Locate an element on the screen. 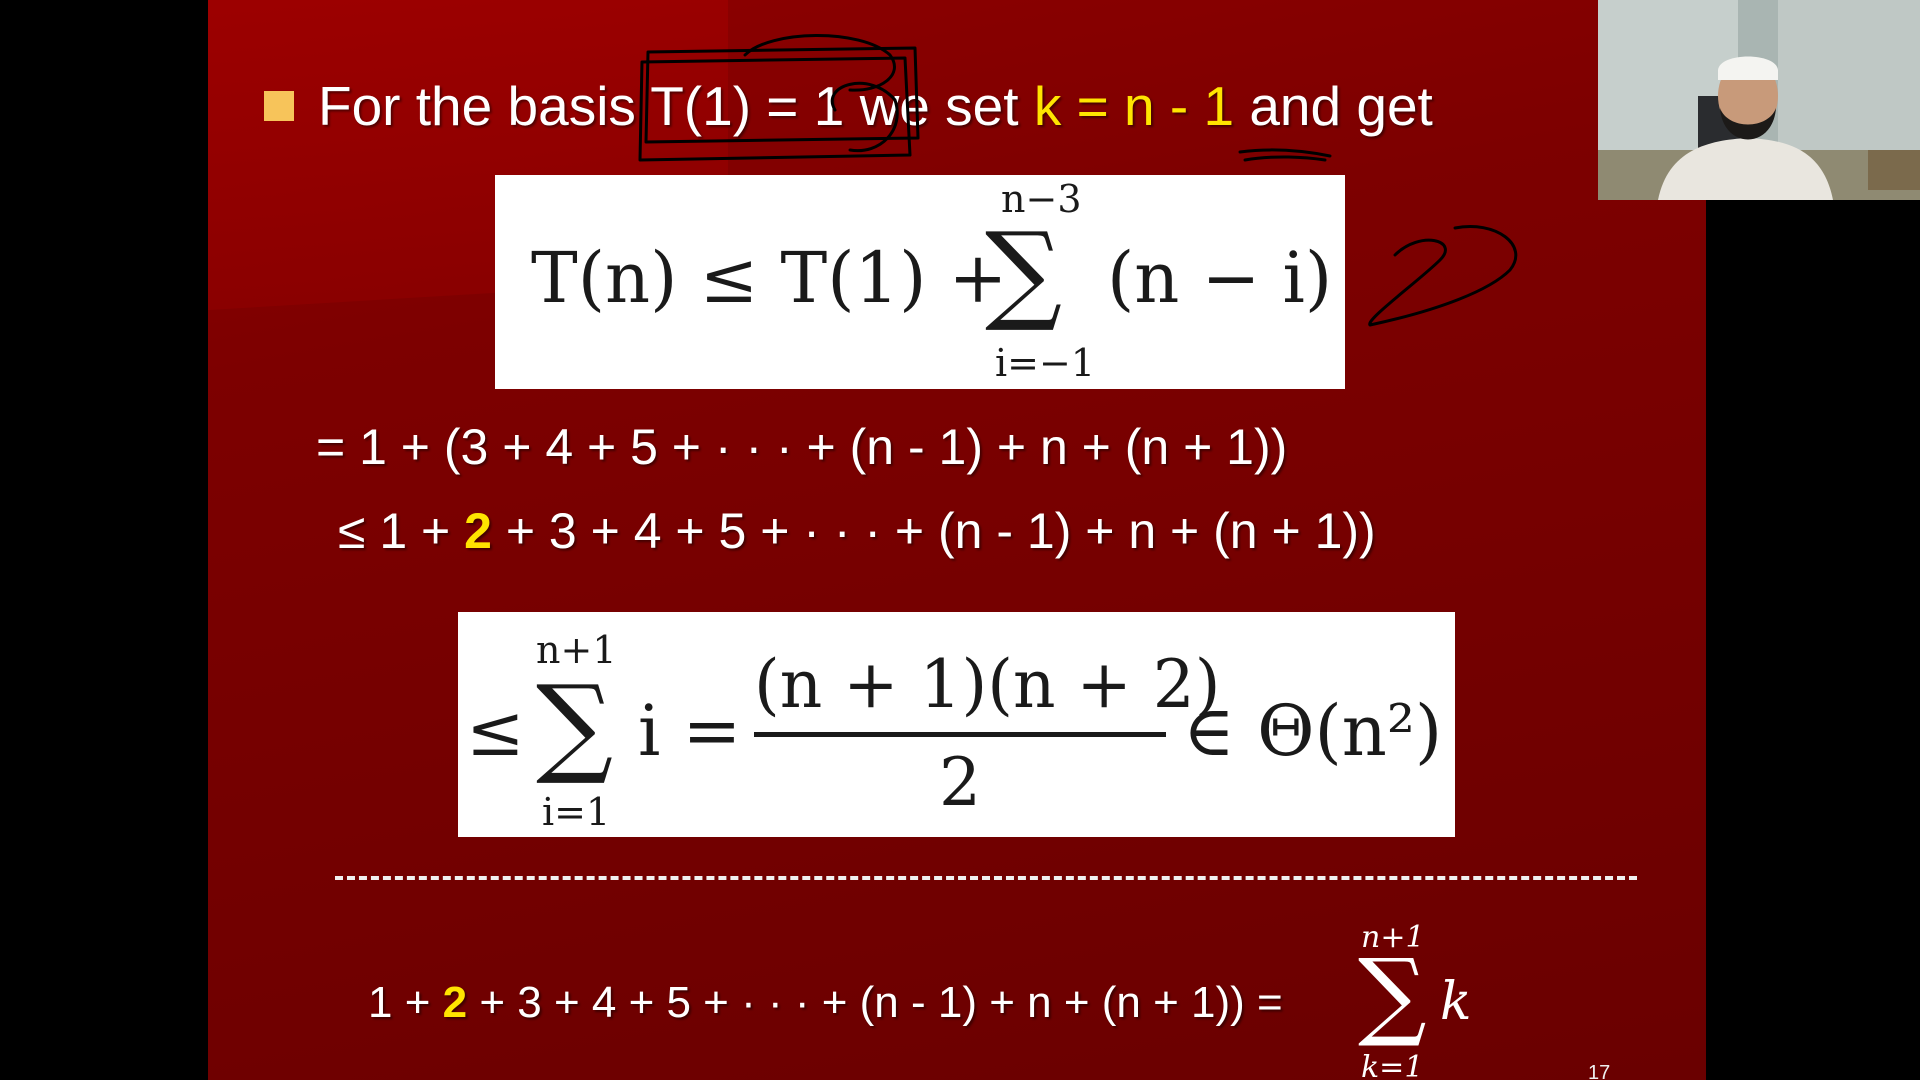  page-number: 17 is located at coordinates (1599, 1071).